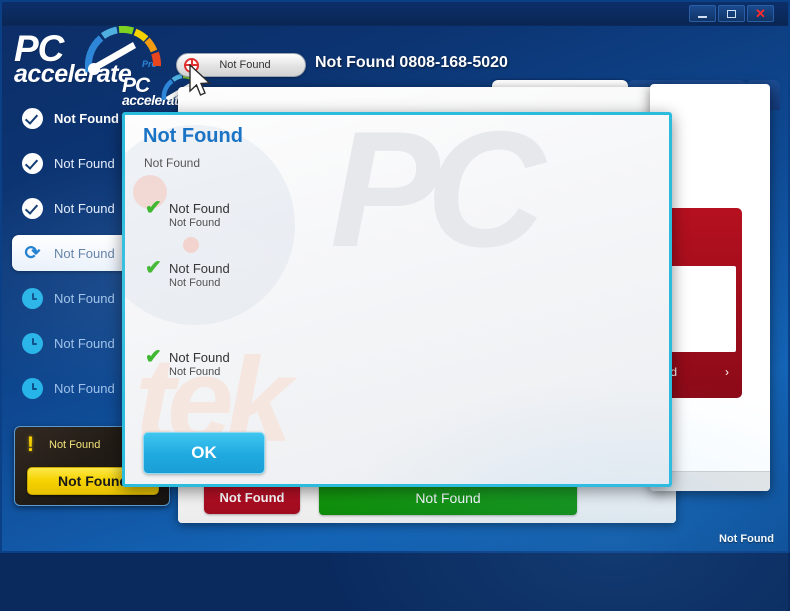 The height and width of the screenshot is (611, 790). I want to click on modal-list-item-0: ✔ Not Found Not Found, so click(187, 215).